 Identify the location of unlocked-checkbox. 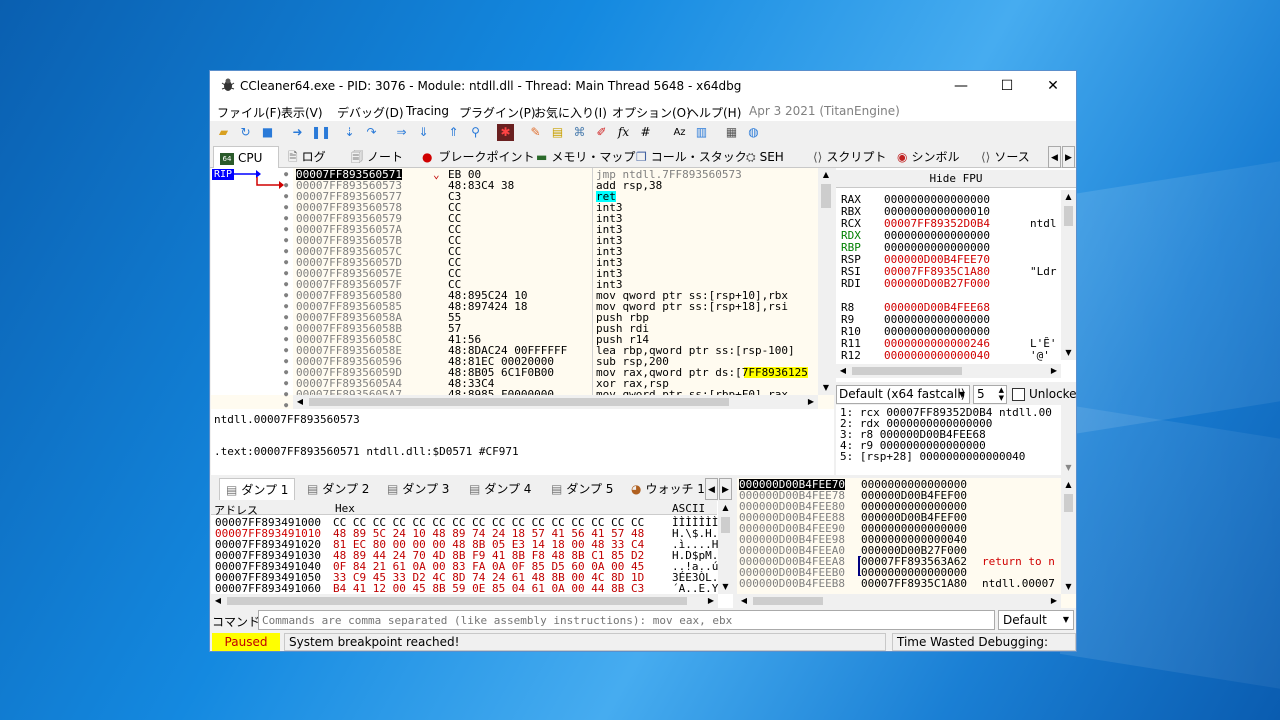
(1018, 394).